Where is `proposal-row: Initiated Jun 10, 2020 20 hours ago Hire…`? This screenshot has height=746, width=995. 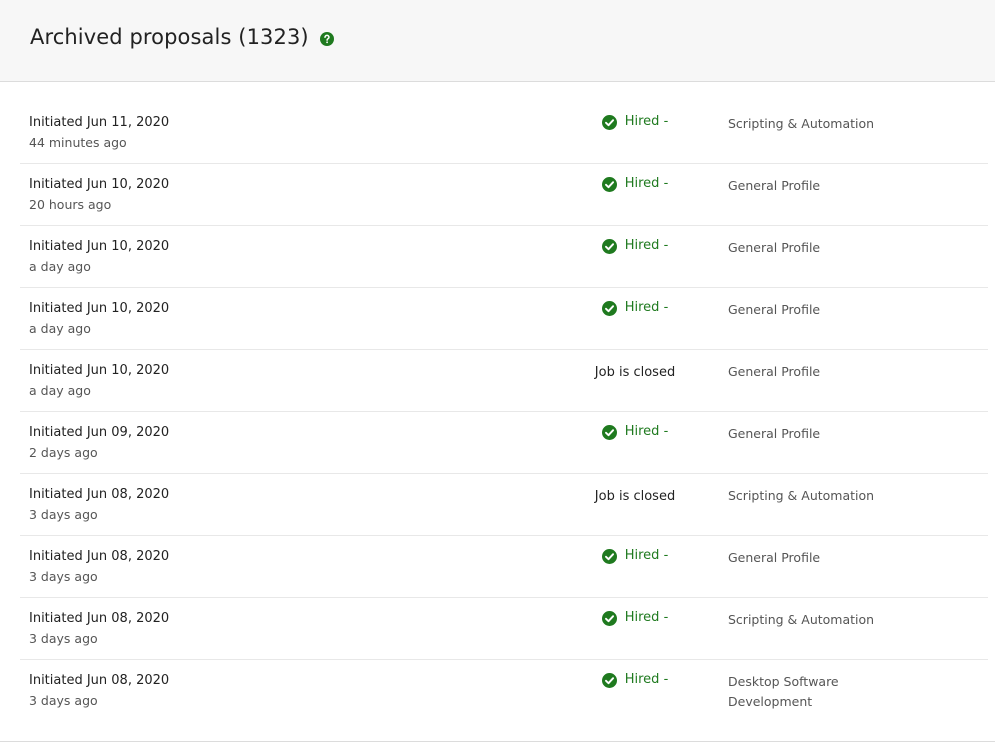 proposal-row: Initiated Jun 10, 2020 20 hours ago Hire… is located at coordinates (504, 195).